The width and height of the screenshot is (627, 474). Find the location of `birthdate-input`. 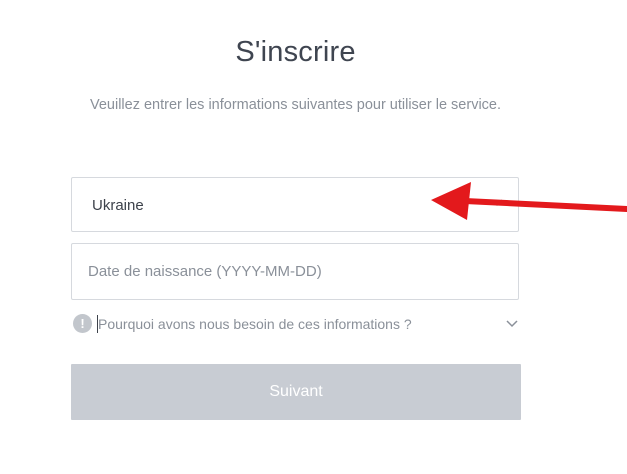

birthdate-input is located at coordinates (295, 271).